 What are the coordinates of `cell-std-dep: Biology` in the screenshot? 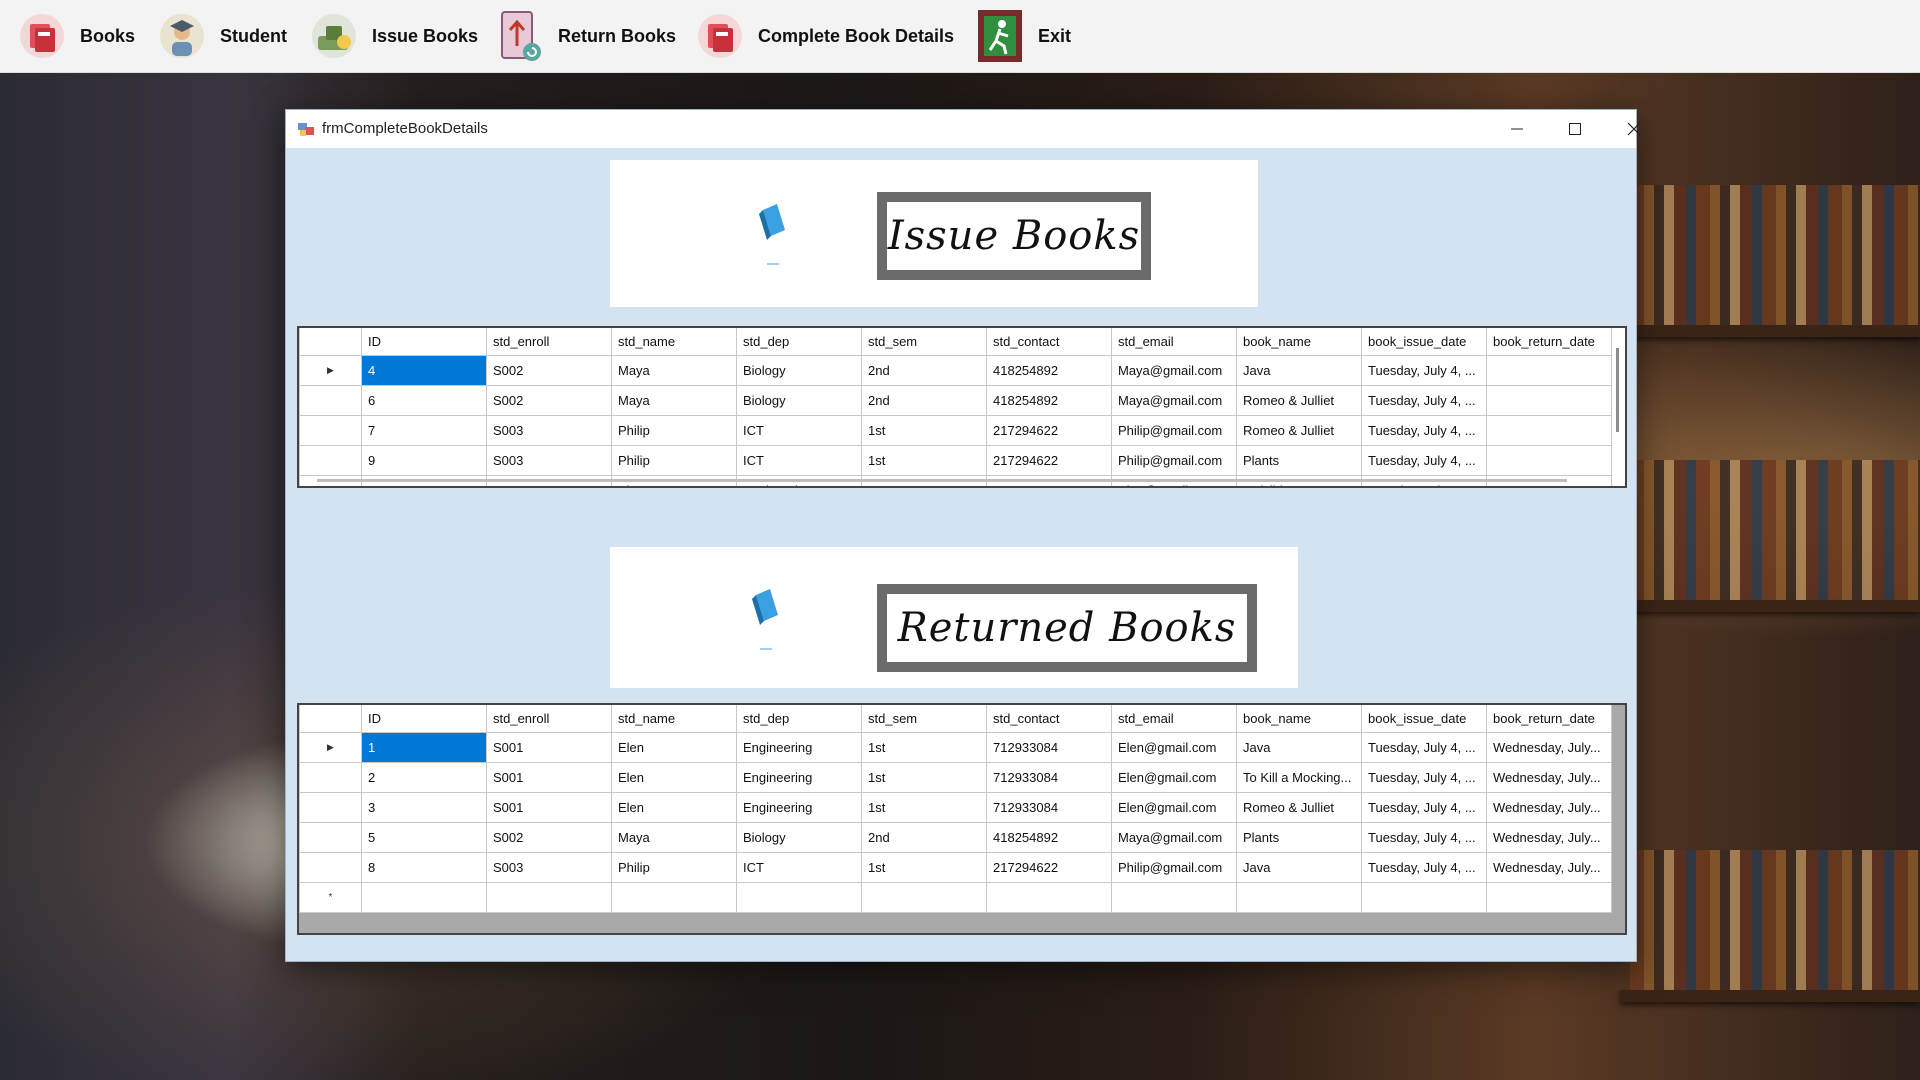 It's located at (799, 400).